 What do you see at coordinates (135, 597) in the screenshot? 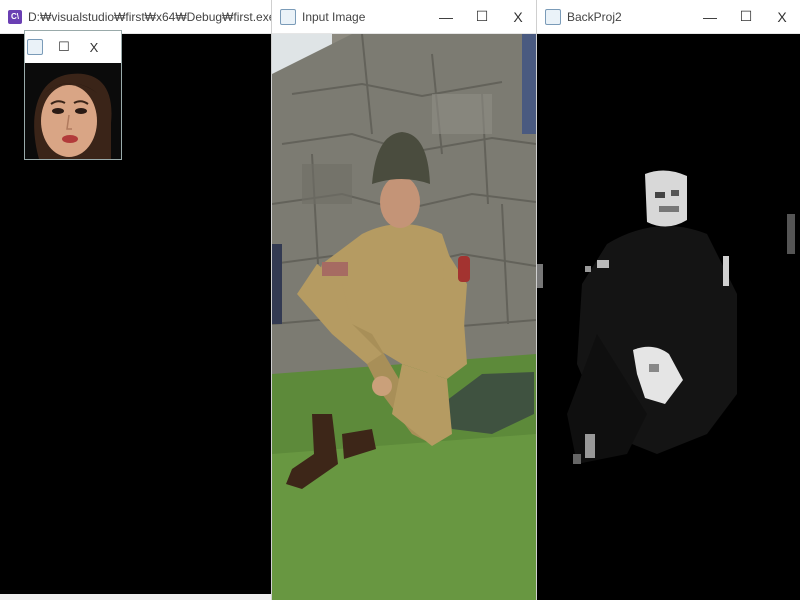
I see `taskbar-strip` at bounding box center [135, 597].